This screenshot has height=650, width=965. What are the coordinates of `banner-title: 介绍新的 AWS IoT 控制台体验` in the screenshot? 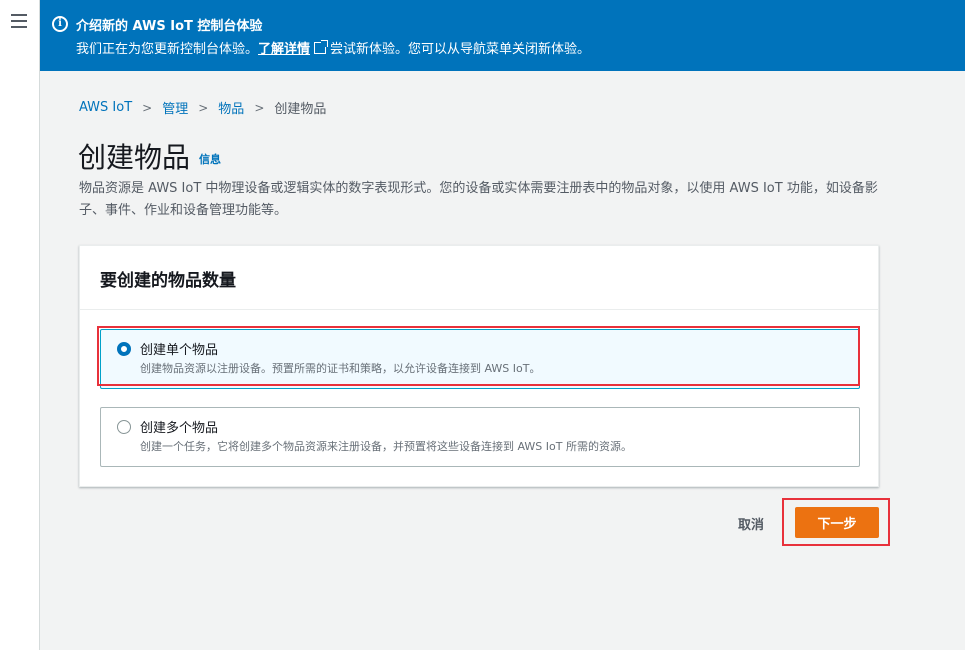 It's located at (169, 26).